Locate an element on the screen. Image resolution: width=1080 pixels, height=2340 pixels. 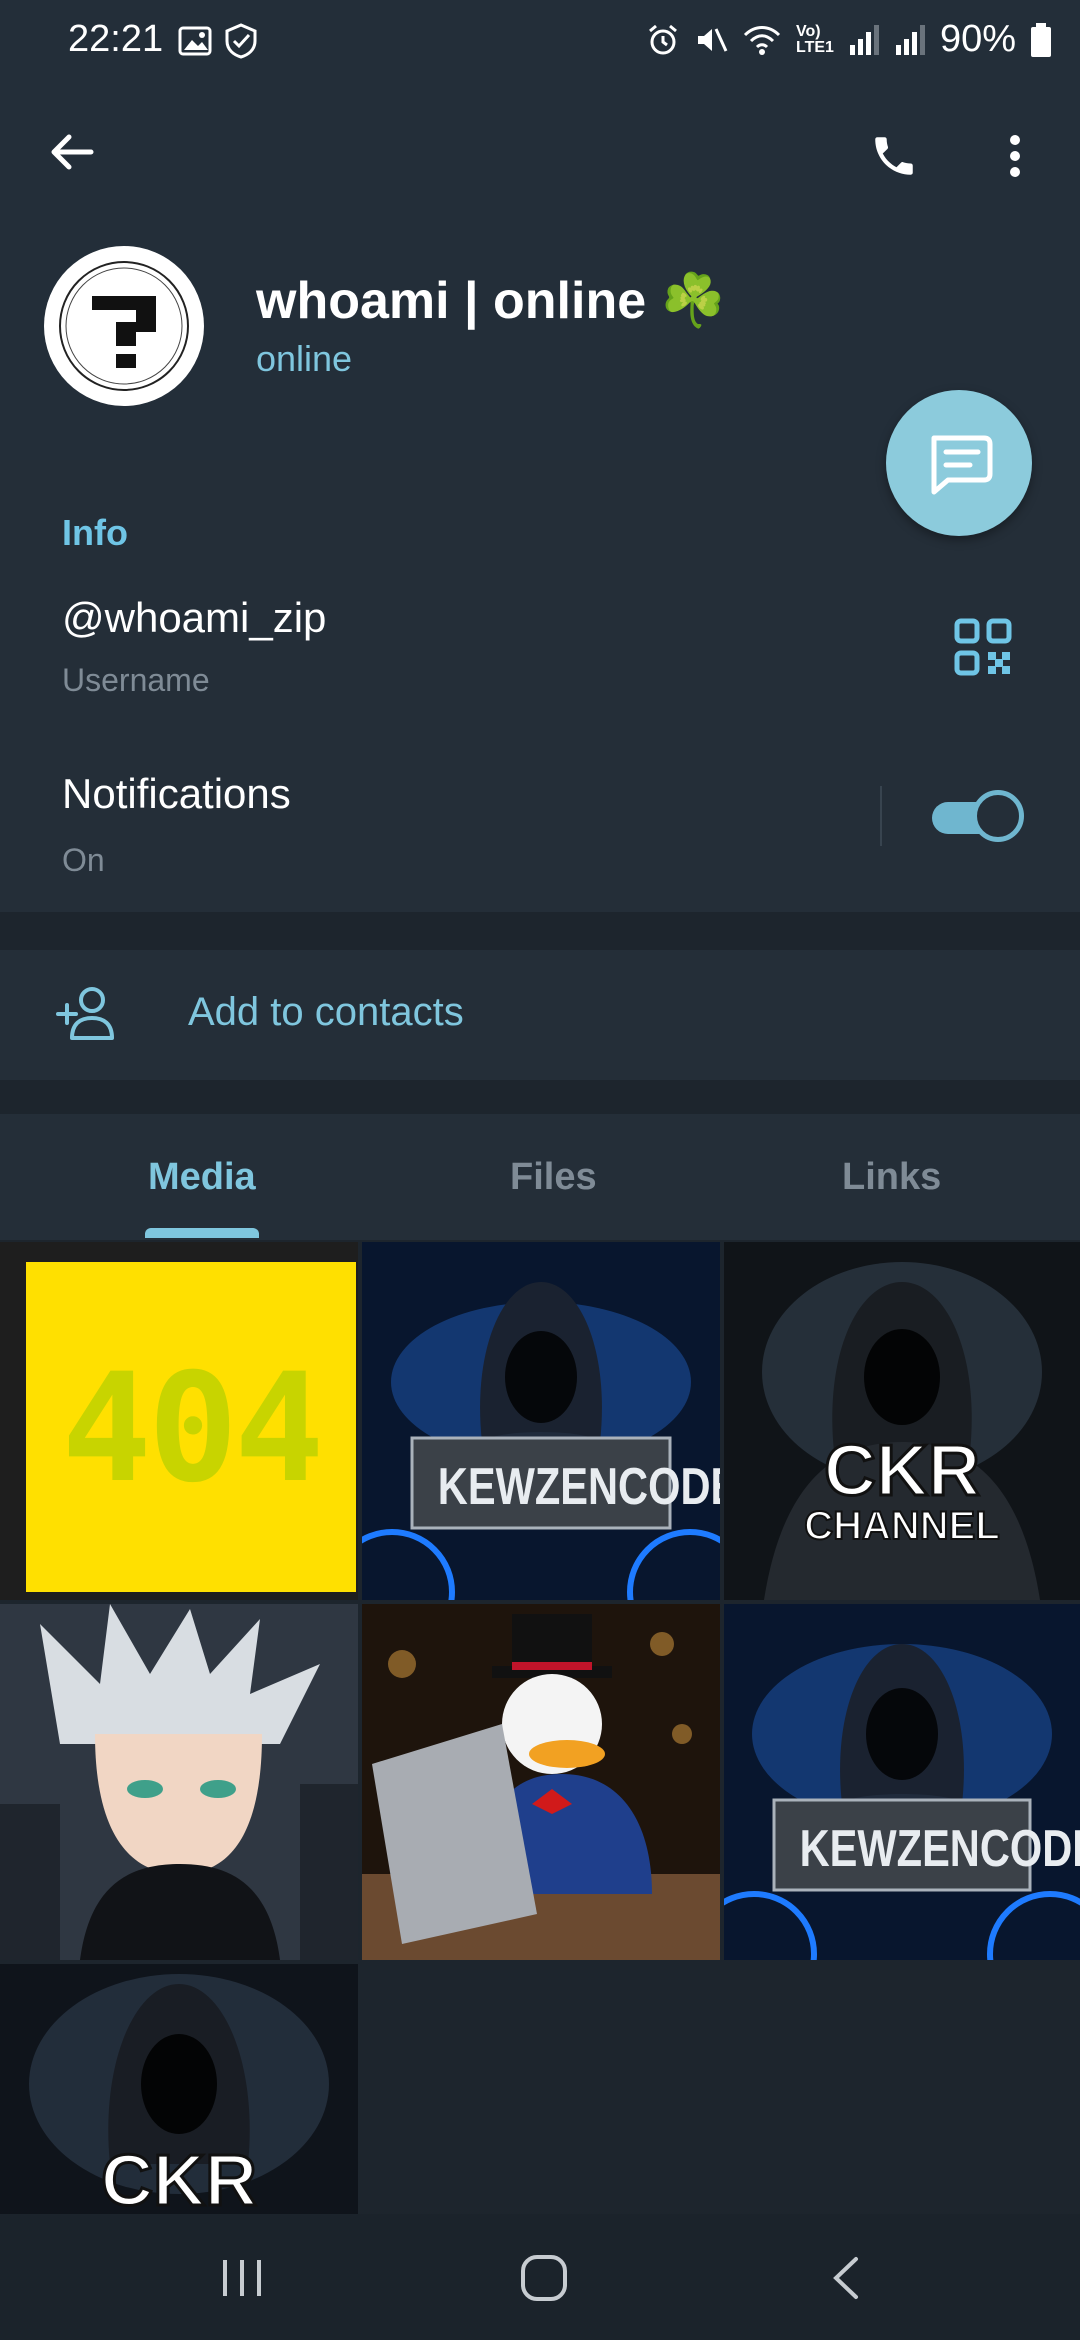
qr-code-icon is located at coordinates (983, 647).